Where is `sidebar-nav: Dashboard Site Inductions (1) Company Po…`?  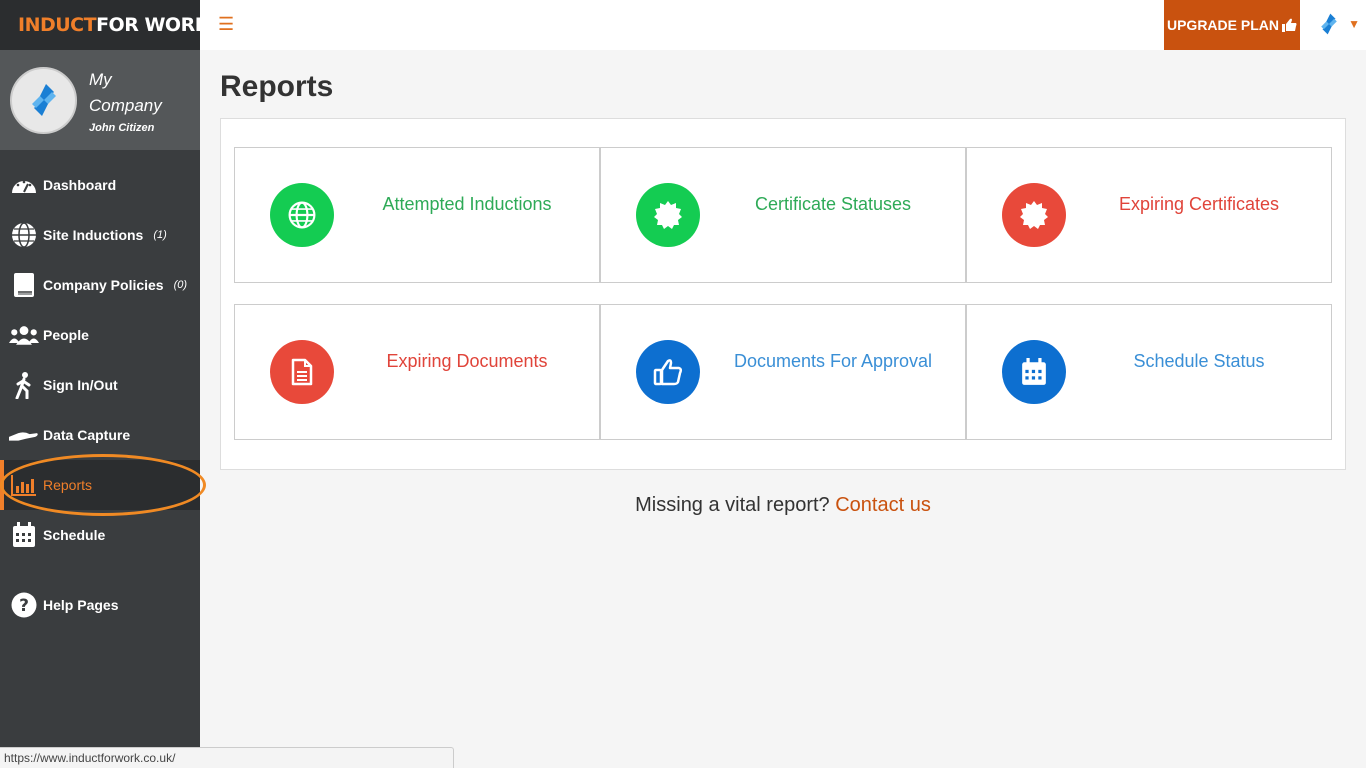 sidebar-nav: Dashboard Site Inductions (1) Company Po… is located at coordinates (103, 395).